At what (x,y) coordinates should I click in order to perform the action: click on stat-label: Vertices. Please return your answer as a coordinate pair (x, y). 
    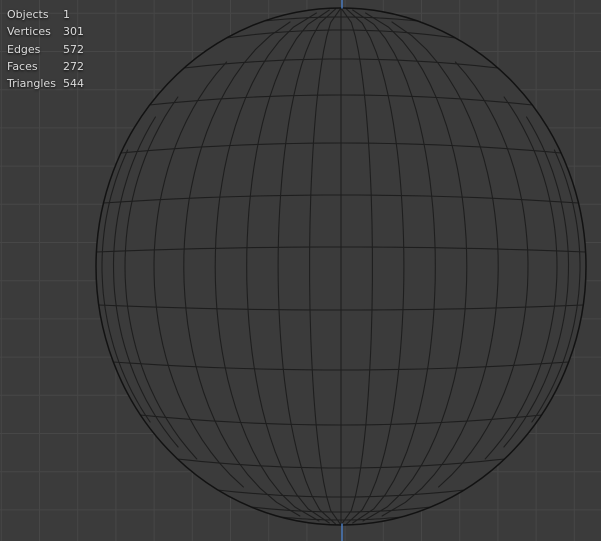
    Looking at the image, I should click on (29, 32).